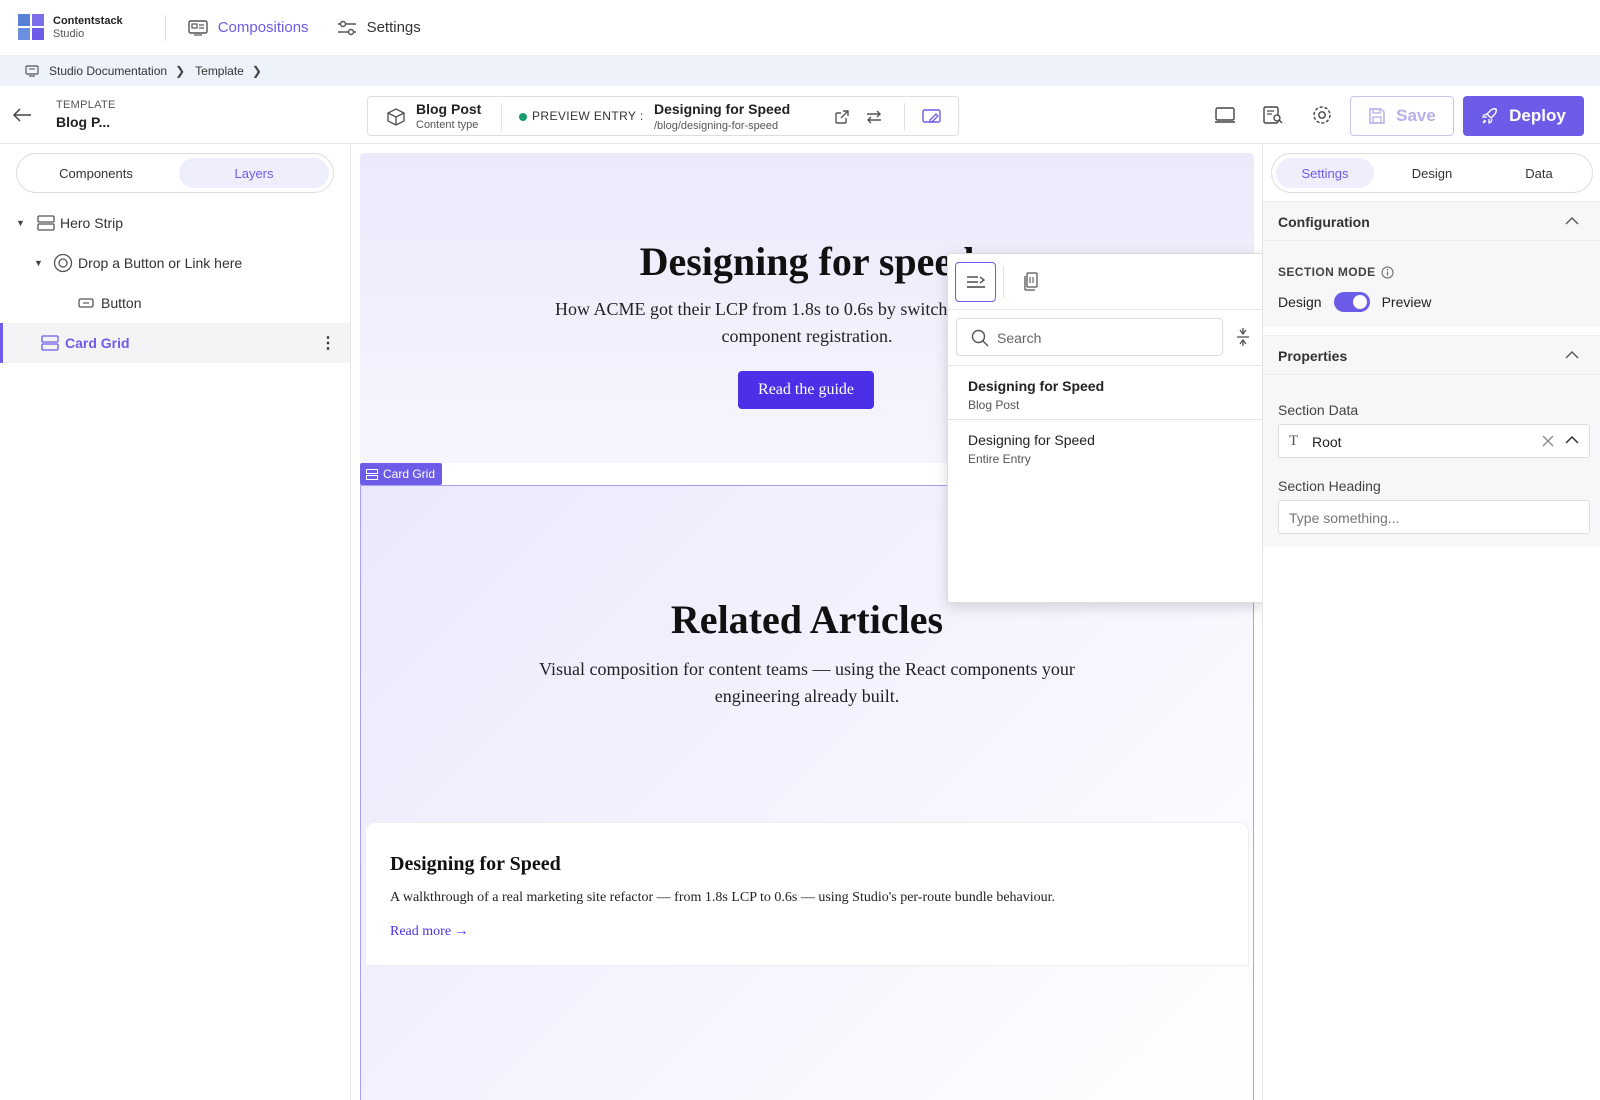 This screenshot has height=1100, width=1600. I want to click on open-external-button, so click(842, 117).